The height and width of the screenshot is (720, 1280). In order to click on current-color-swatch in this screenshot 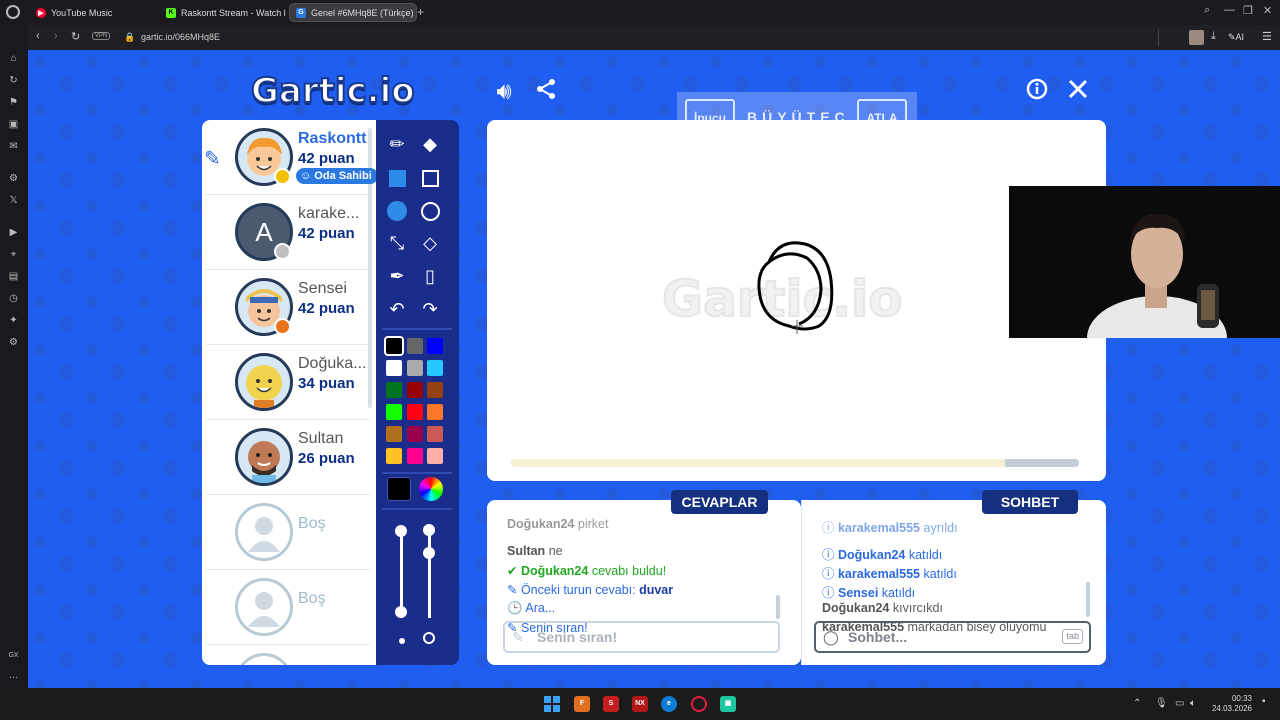, I will do `click(399, 489)`.